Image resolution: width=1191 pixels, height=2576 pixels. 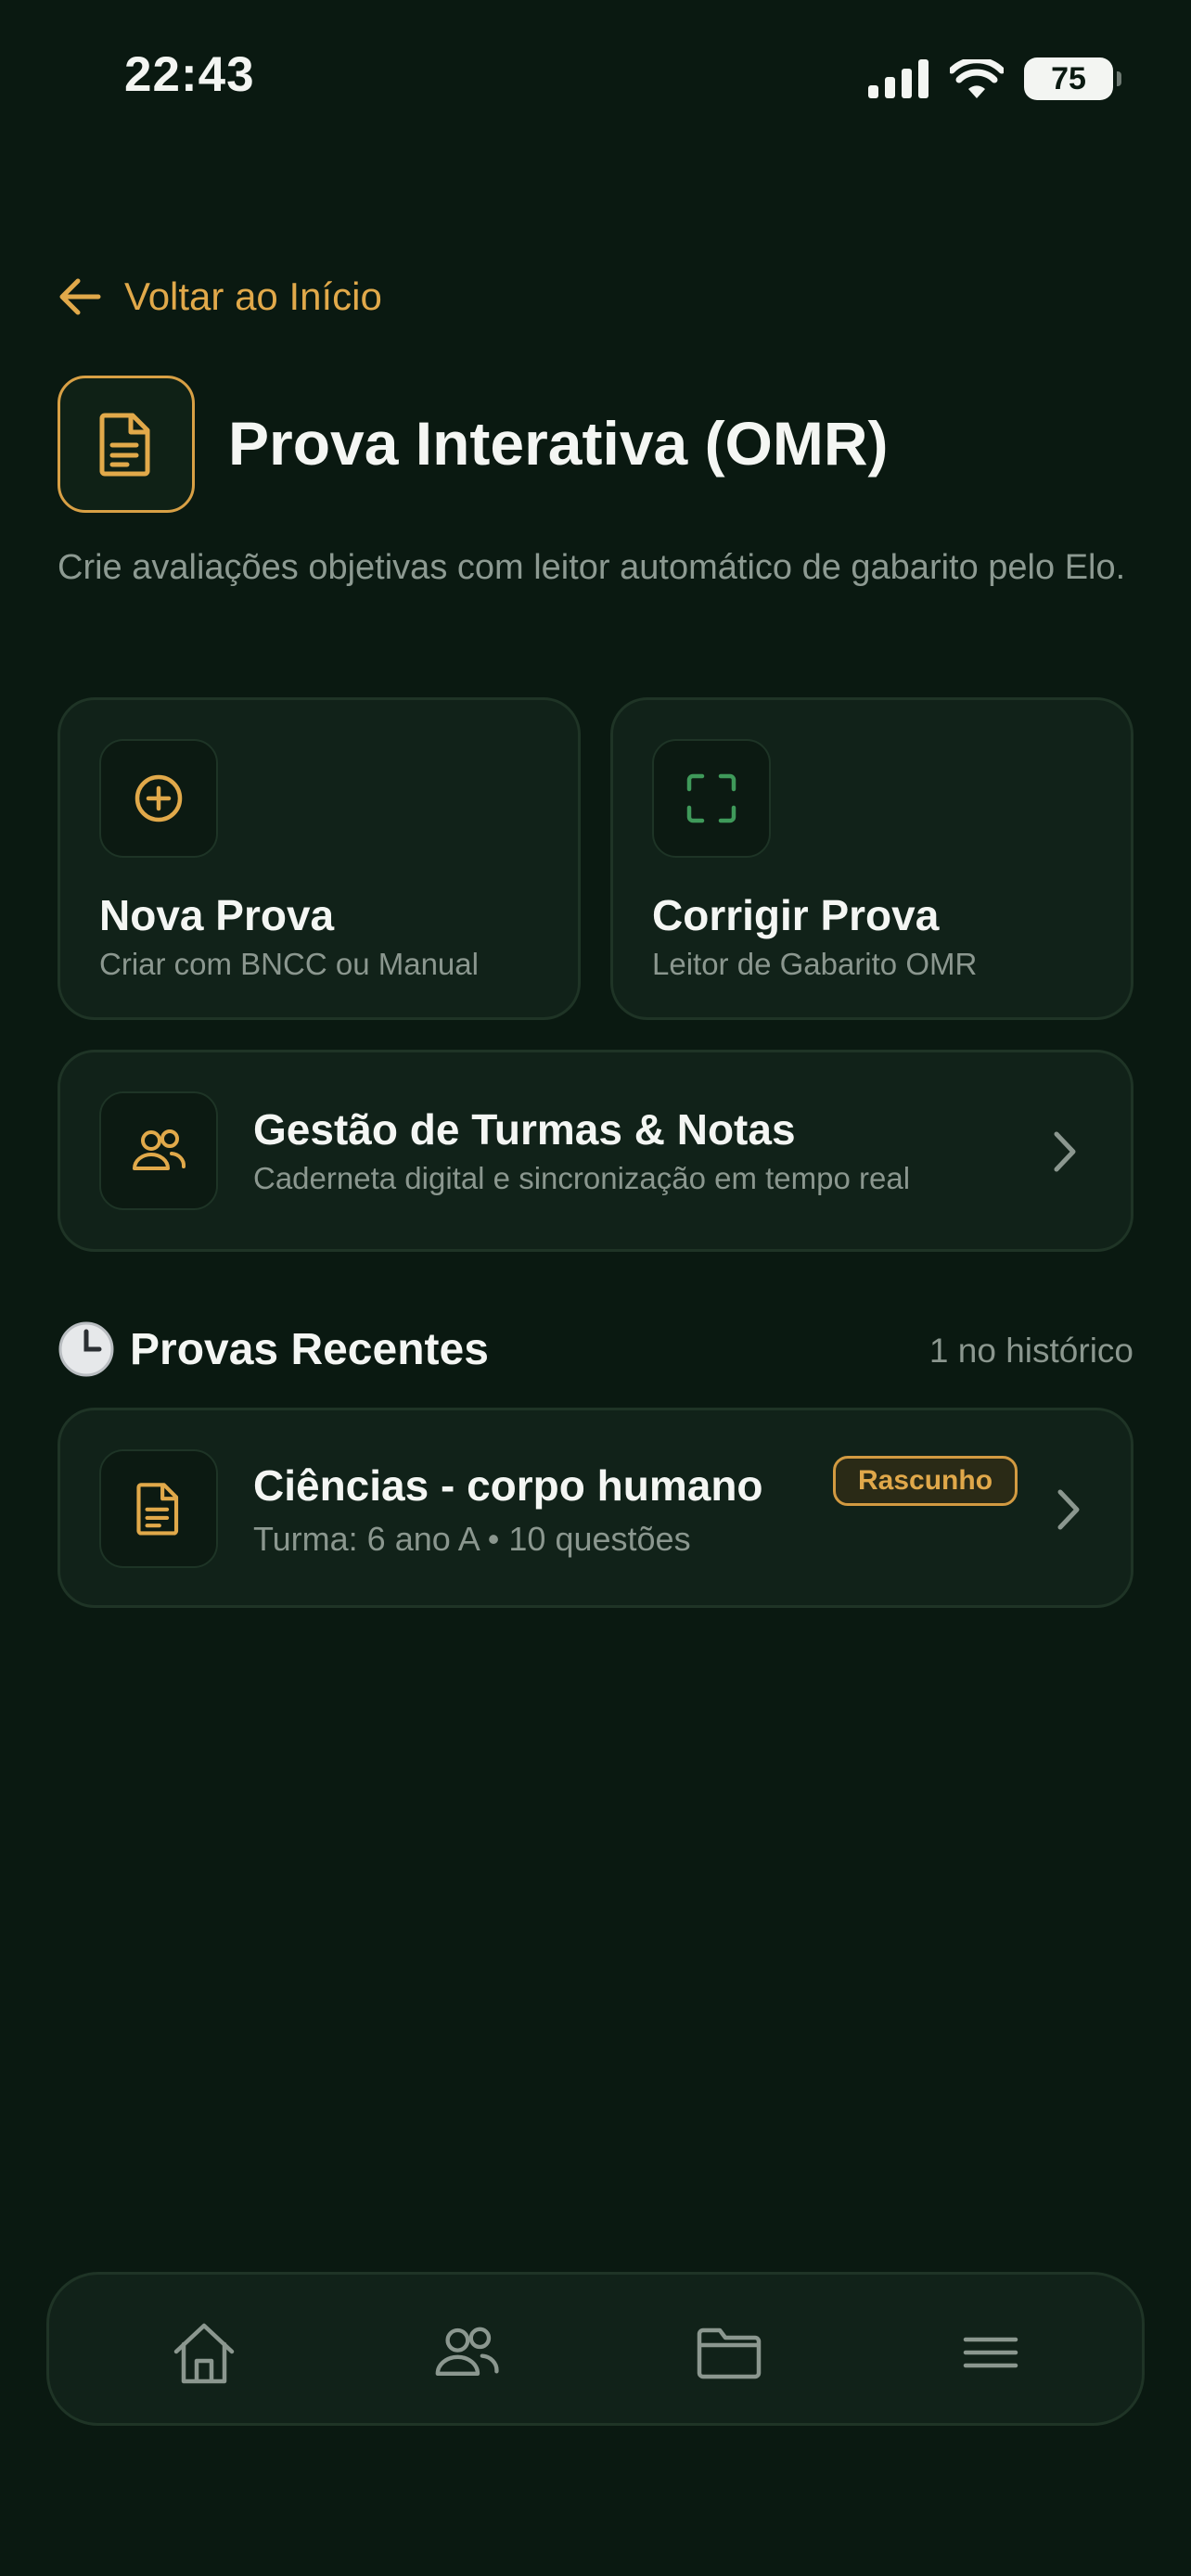 I want to click on new-exam-card: Nova Prova Criar com BNCC ou Manual, so click(x=319, y=859).